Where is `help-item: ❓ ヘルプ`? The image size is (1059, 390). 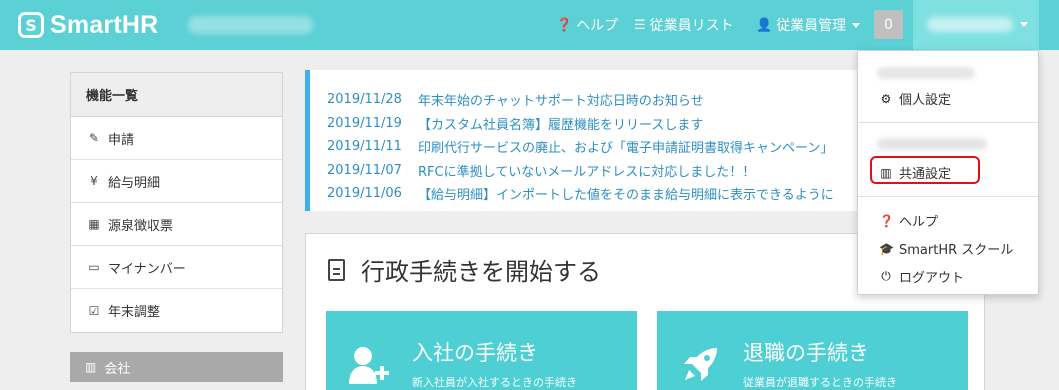 help-item: ❓ ヘルプ is located at coordinates (909, 221).